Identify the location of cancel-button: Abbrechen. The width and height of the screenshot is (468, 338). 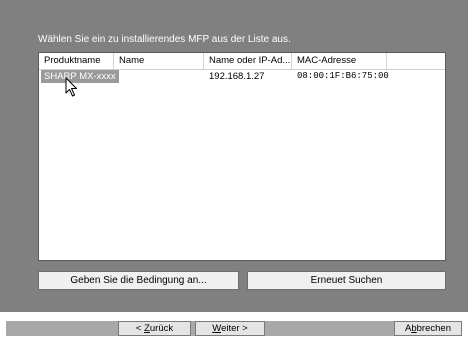
(428, 328).